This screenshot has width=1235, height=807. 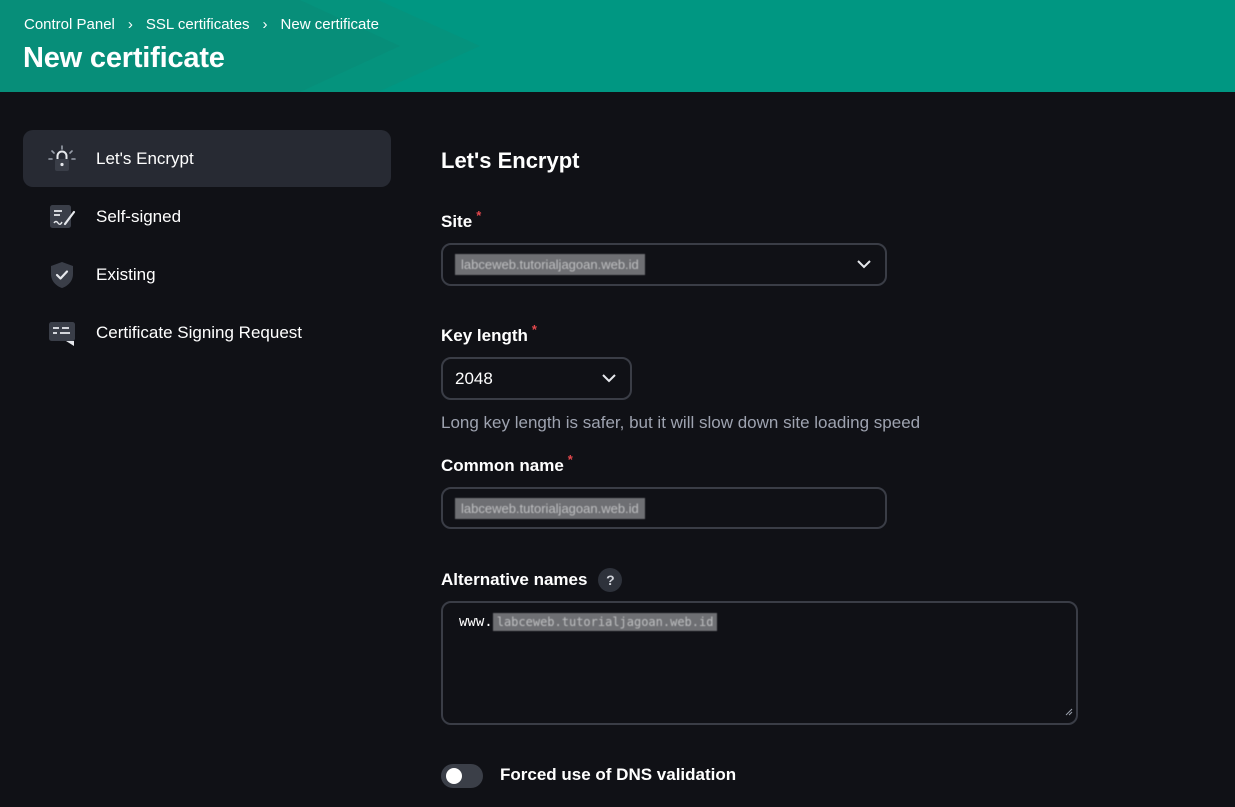 I want to click on sidebar-item-certificate-signing-request: Certificate Signing Request, so click(x=207, y=332).